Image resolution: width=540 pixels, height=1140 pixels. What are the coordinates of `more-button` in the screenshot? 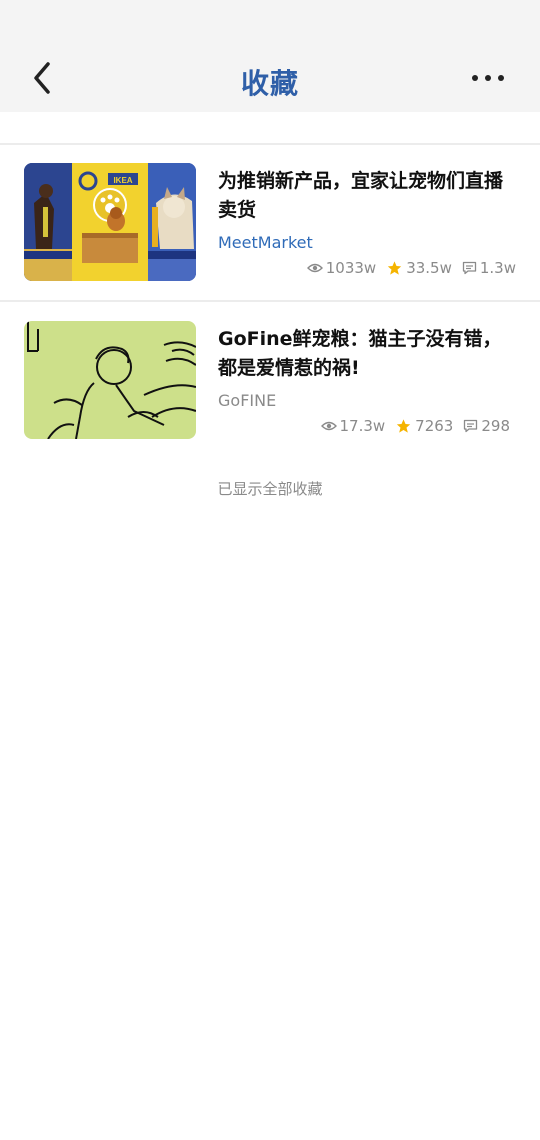 It's located at (488, 78).